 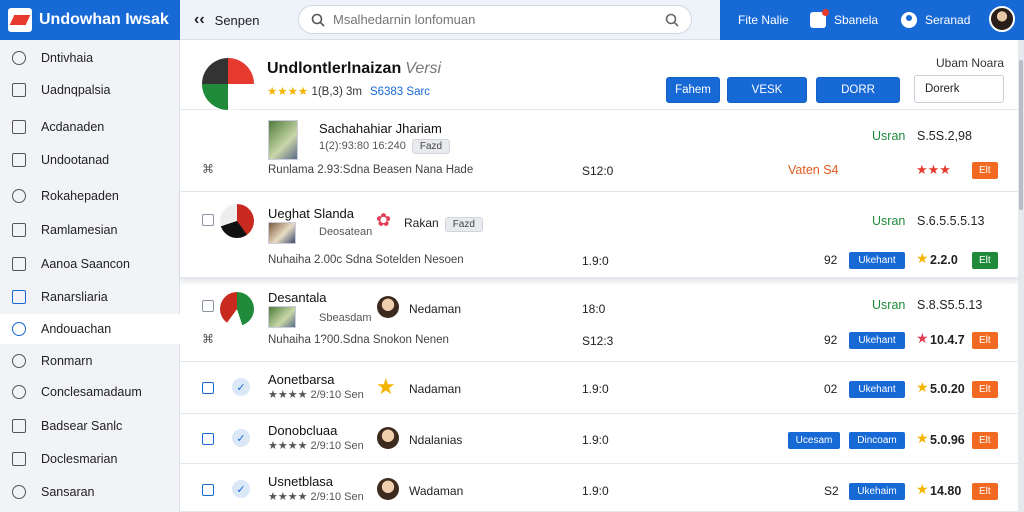 I want to click on sidebar-item-12: Badsear Sanlc, so click(x=90, y=426).